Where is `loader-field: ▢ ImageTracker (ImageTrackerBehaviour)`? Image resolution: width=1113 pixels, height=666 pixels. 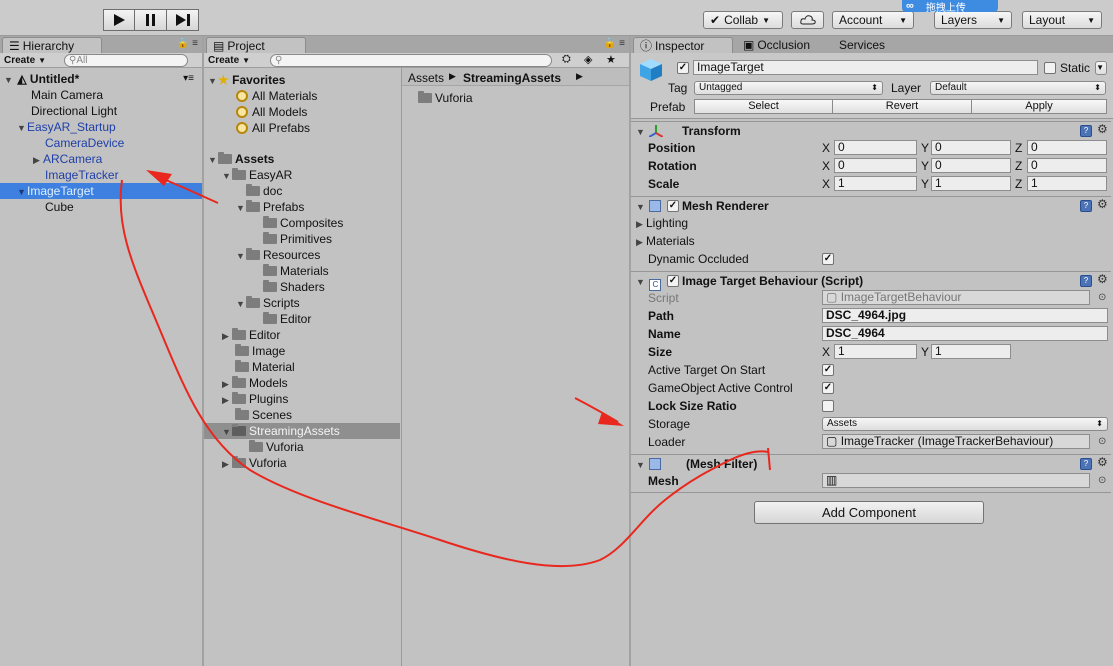
loader-field: ▢ ImageTracker (ImageTrackerBehaviour) is located at coordinates (956, 441).